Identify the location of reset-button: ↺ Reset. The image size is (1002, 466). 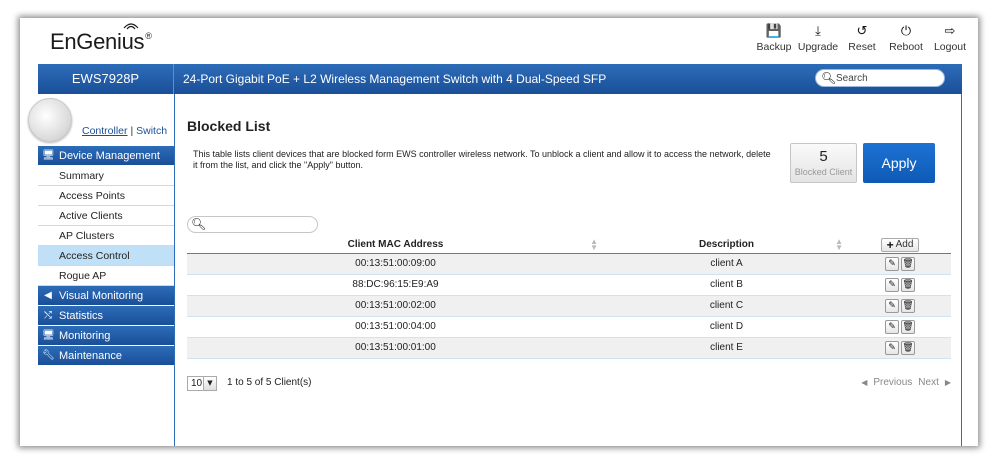
(862, 38).